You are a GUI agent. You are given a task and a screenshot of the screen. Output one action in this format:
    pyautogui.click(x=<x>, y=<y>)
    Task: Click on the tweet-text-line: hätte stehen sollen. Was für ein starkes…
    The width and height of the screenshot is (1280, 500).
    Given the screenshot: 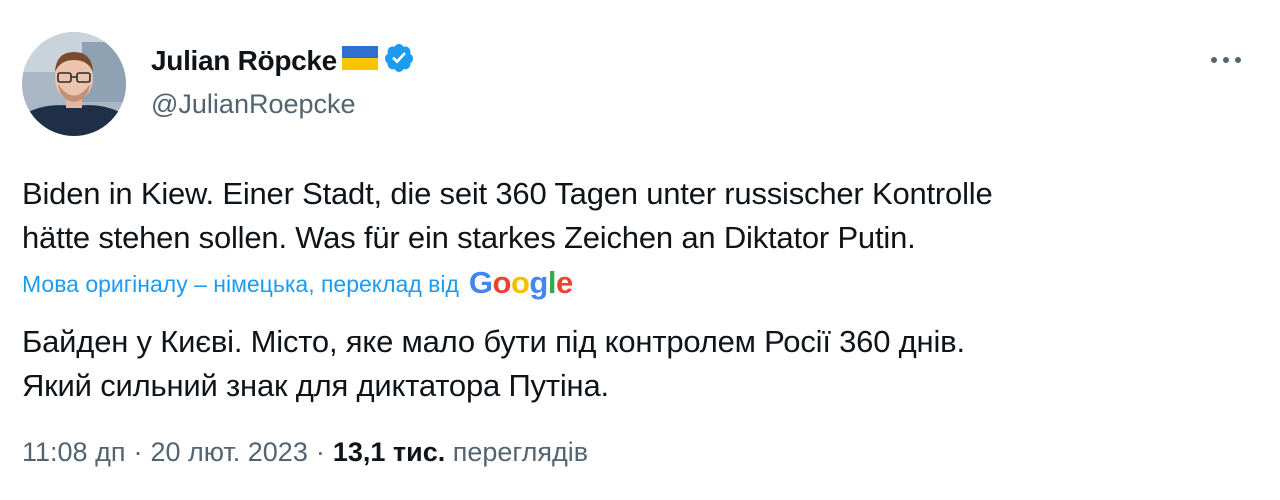 What is the action you would take?
    pyautogui.click(x=469, y=237)
    